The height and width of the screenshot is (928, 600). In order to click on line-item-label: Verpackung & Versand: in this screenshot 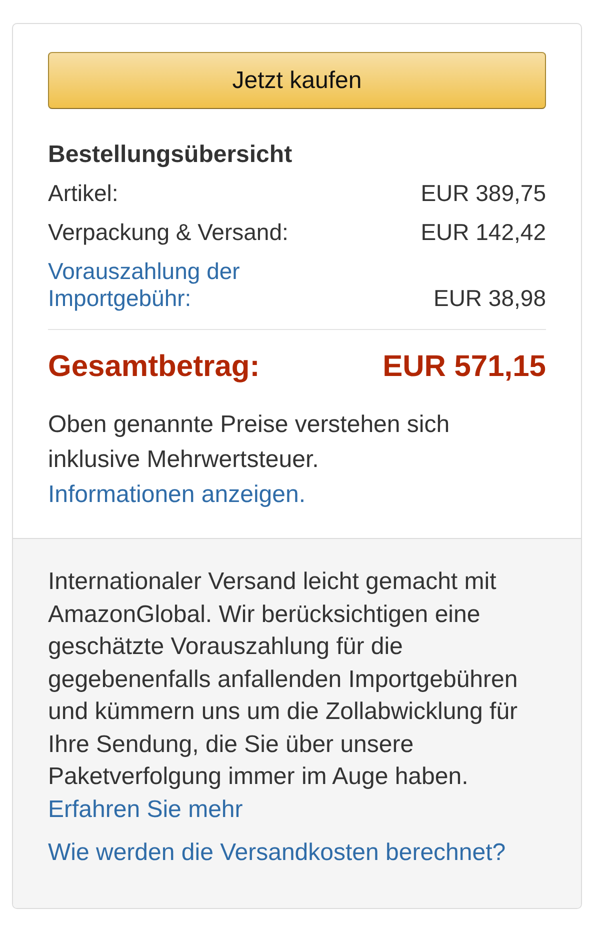, I will do `click(168, 232)`.